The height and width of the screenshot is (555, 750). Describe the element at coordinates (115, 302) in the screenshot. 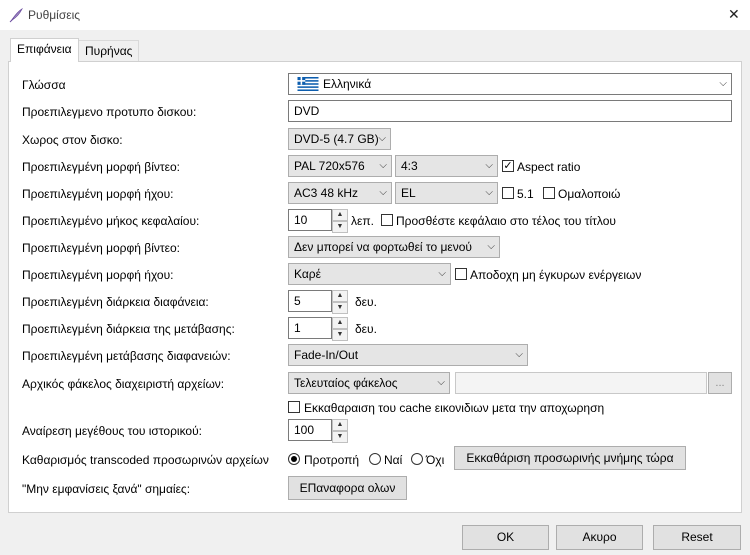

I see `slide-duration-label: Προεπιλεγμένη διάρκεια διαφάνεια:` at that location.